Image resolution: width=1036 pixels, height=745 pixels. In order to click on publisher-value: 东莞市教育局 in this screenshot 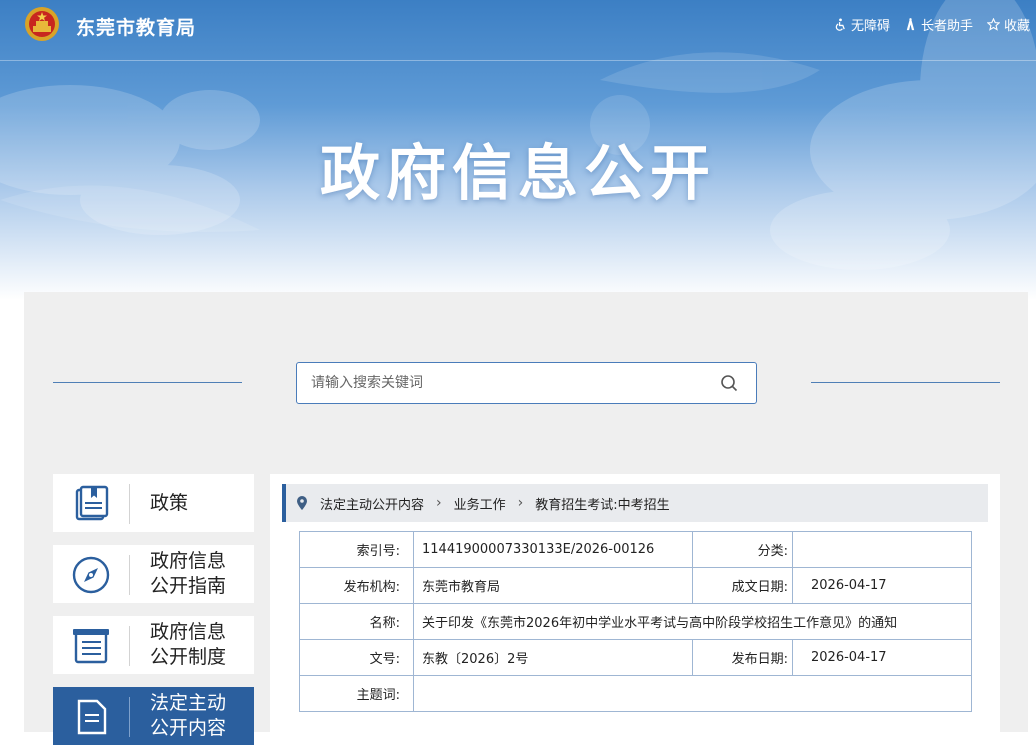, I will do `click(553, 585)`.